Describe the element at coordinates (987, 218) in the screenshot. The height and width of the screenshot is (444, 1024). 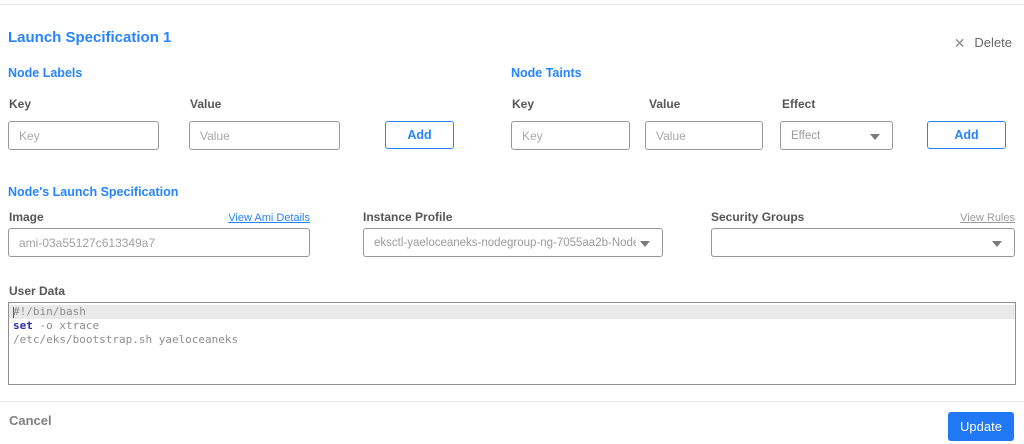
I see `view-rules-link: View Rules` at that location.